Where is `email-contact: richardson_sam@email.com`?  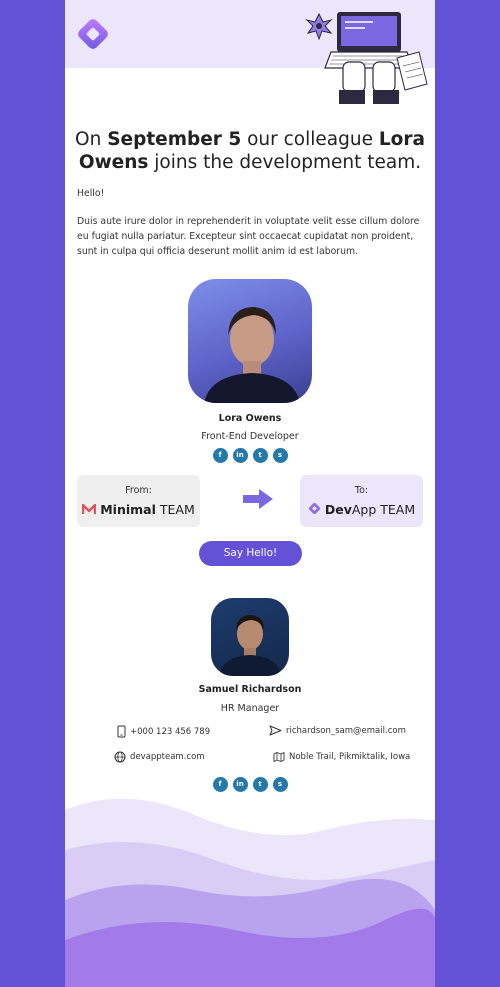
email-contact: richardson_sam@email.com is located at coordinates (337, 730).